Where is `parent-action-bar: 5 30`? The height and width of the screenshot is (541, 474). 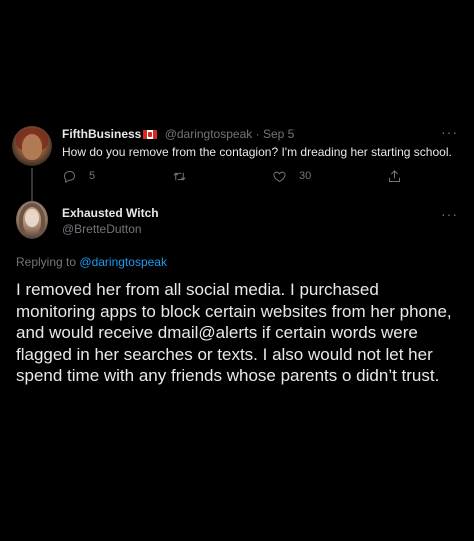
parent-action-bar: 5 30 is located at coordinates (237, 177).